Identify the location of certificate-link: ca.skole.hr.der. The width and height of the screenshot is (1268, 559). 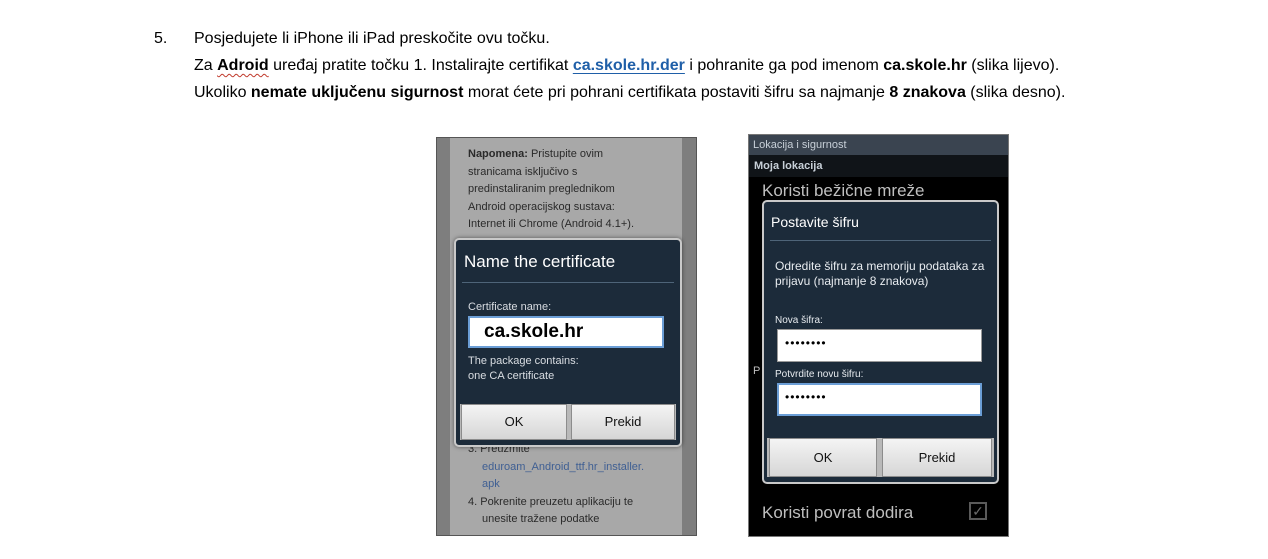
(629, 65).